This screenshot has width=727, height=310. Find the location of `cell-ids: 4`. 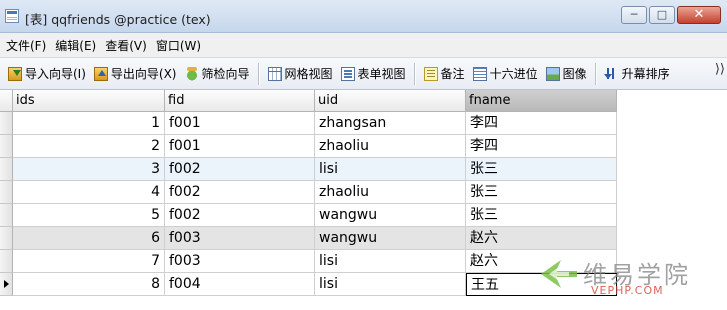

cell-ids: 4 is located at coordinates (89, 192).